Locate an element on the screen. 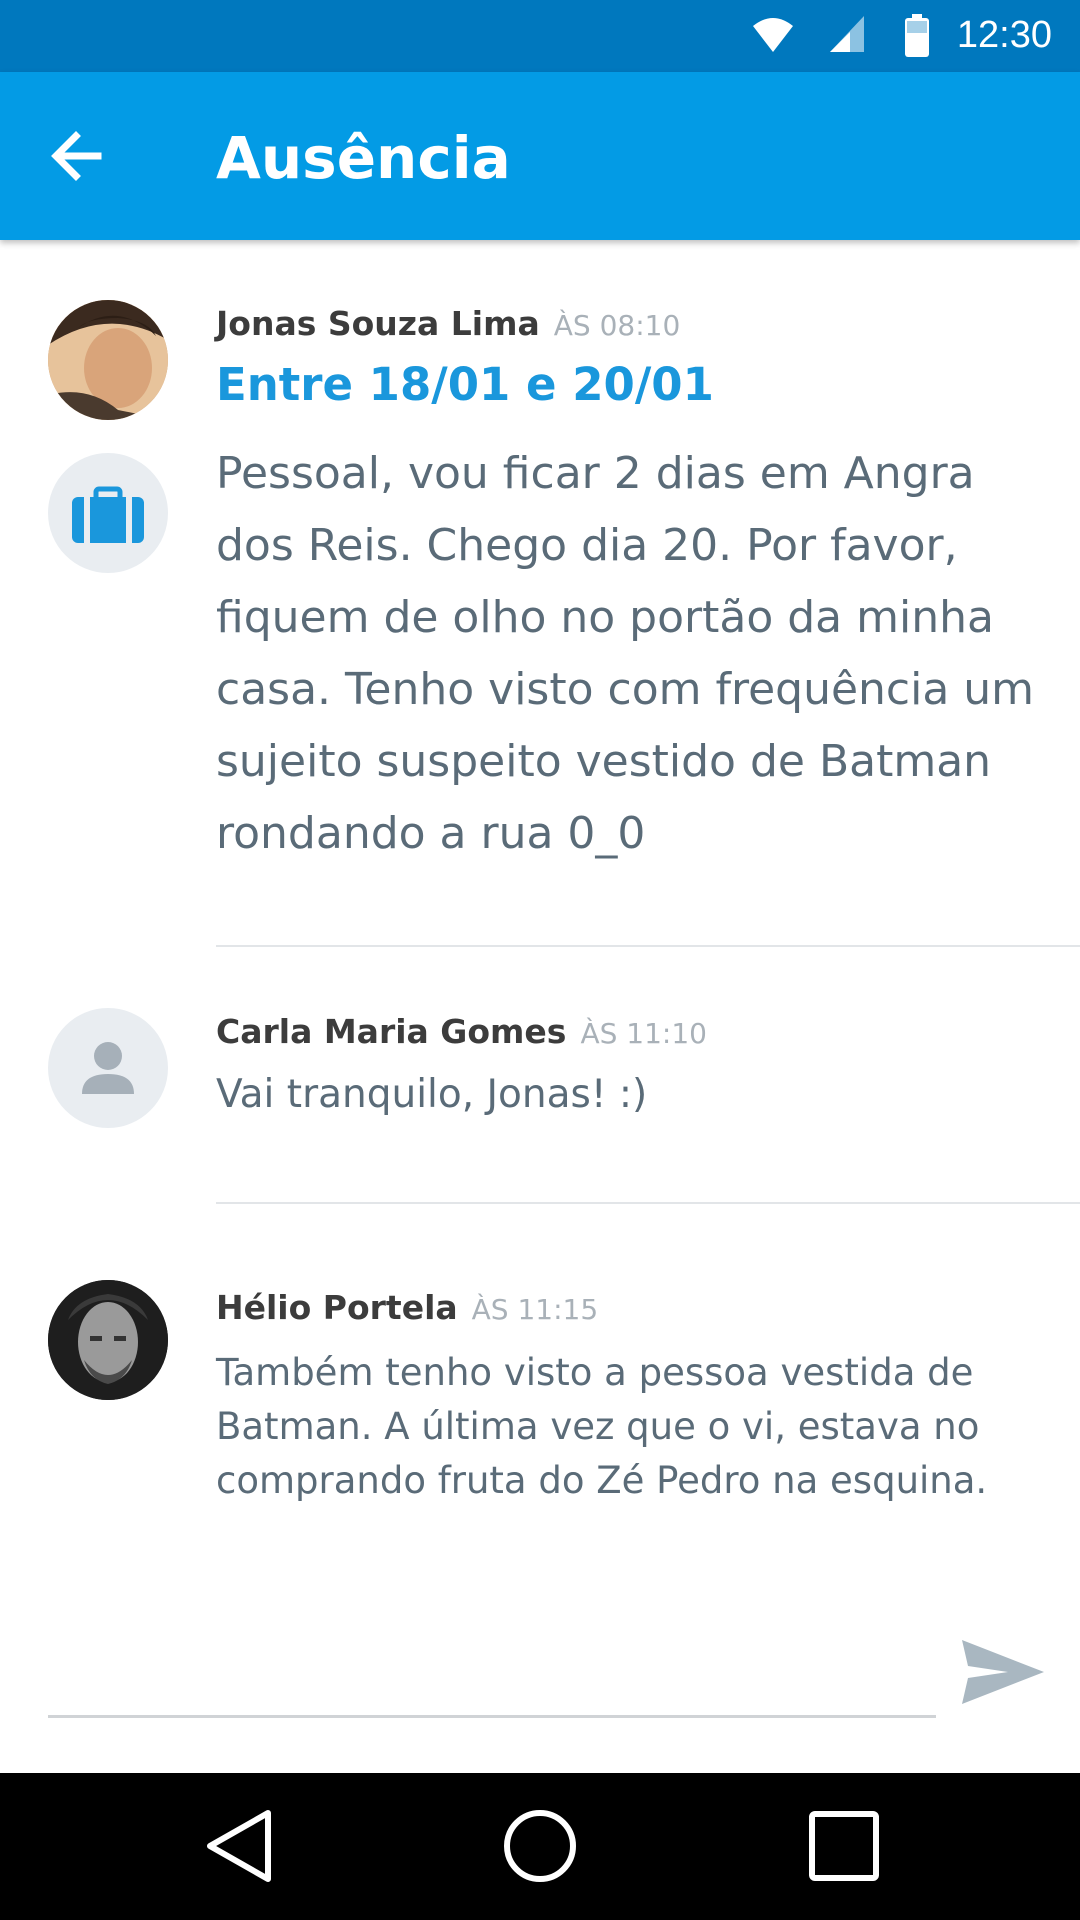  message-line: rondando a rua 0_0 is located at coordinates (431, 833).